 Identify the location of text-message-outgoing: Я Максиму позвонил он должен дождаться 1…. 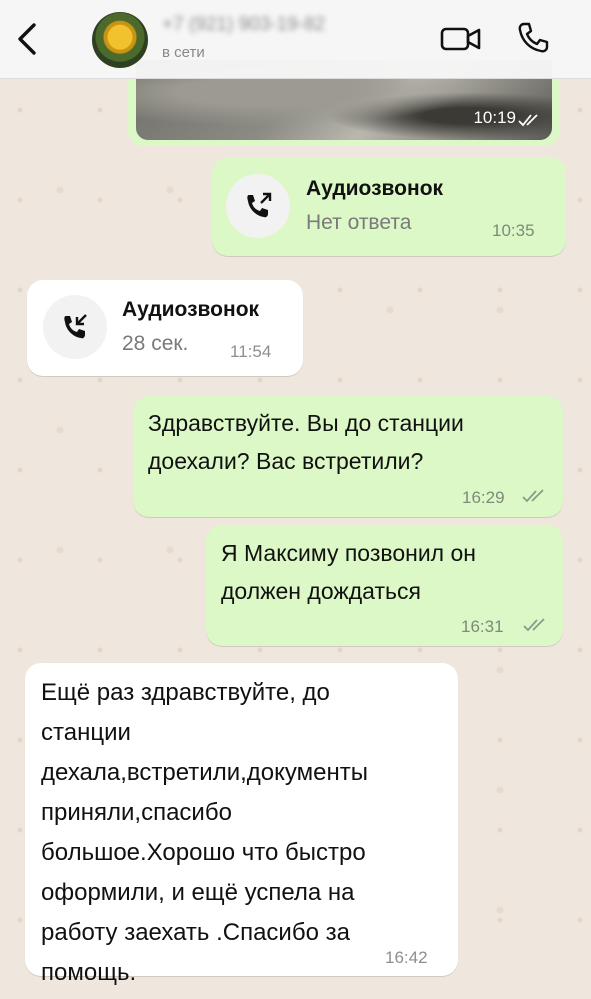
(384, 585).